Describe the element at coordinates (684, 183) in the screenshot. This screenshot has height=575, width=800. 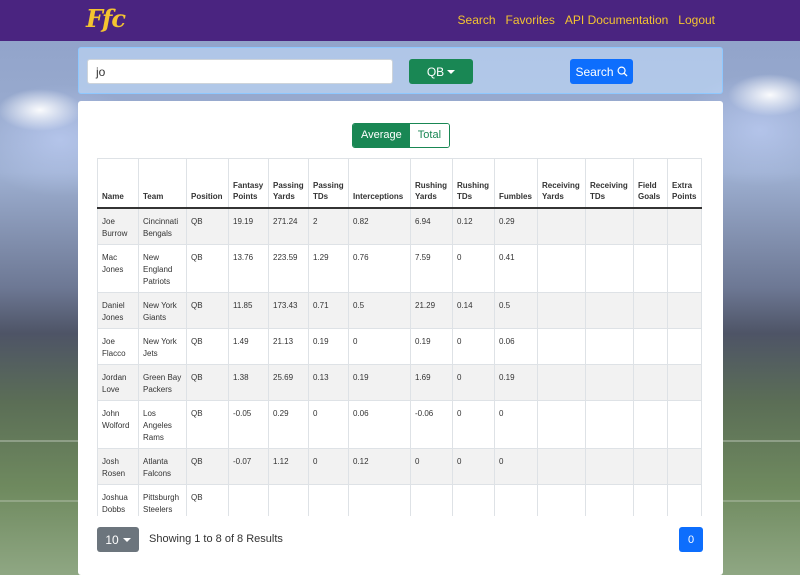
I see `column-header: Extra Points` at that location.